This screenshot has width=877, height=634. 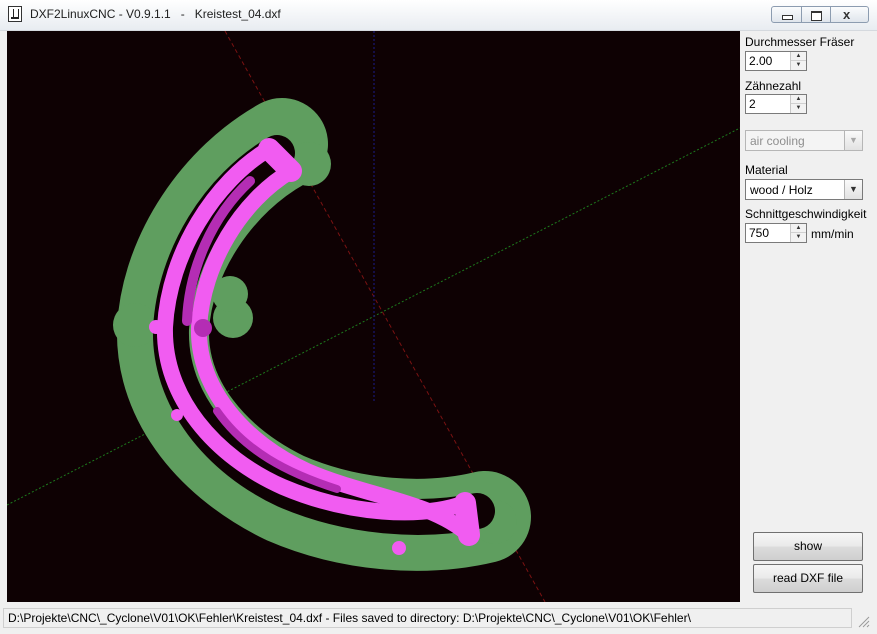 What do you see at coordinates (773, 86) in the screenshot?
I see `teeth-count-label: Zähnezahl` at bounding box center [773, 86].